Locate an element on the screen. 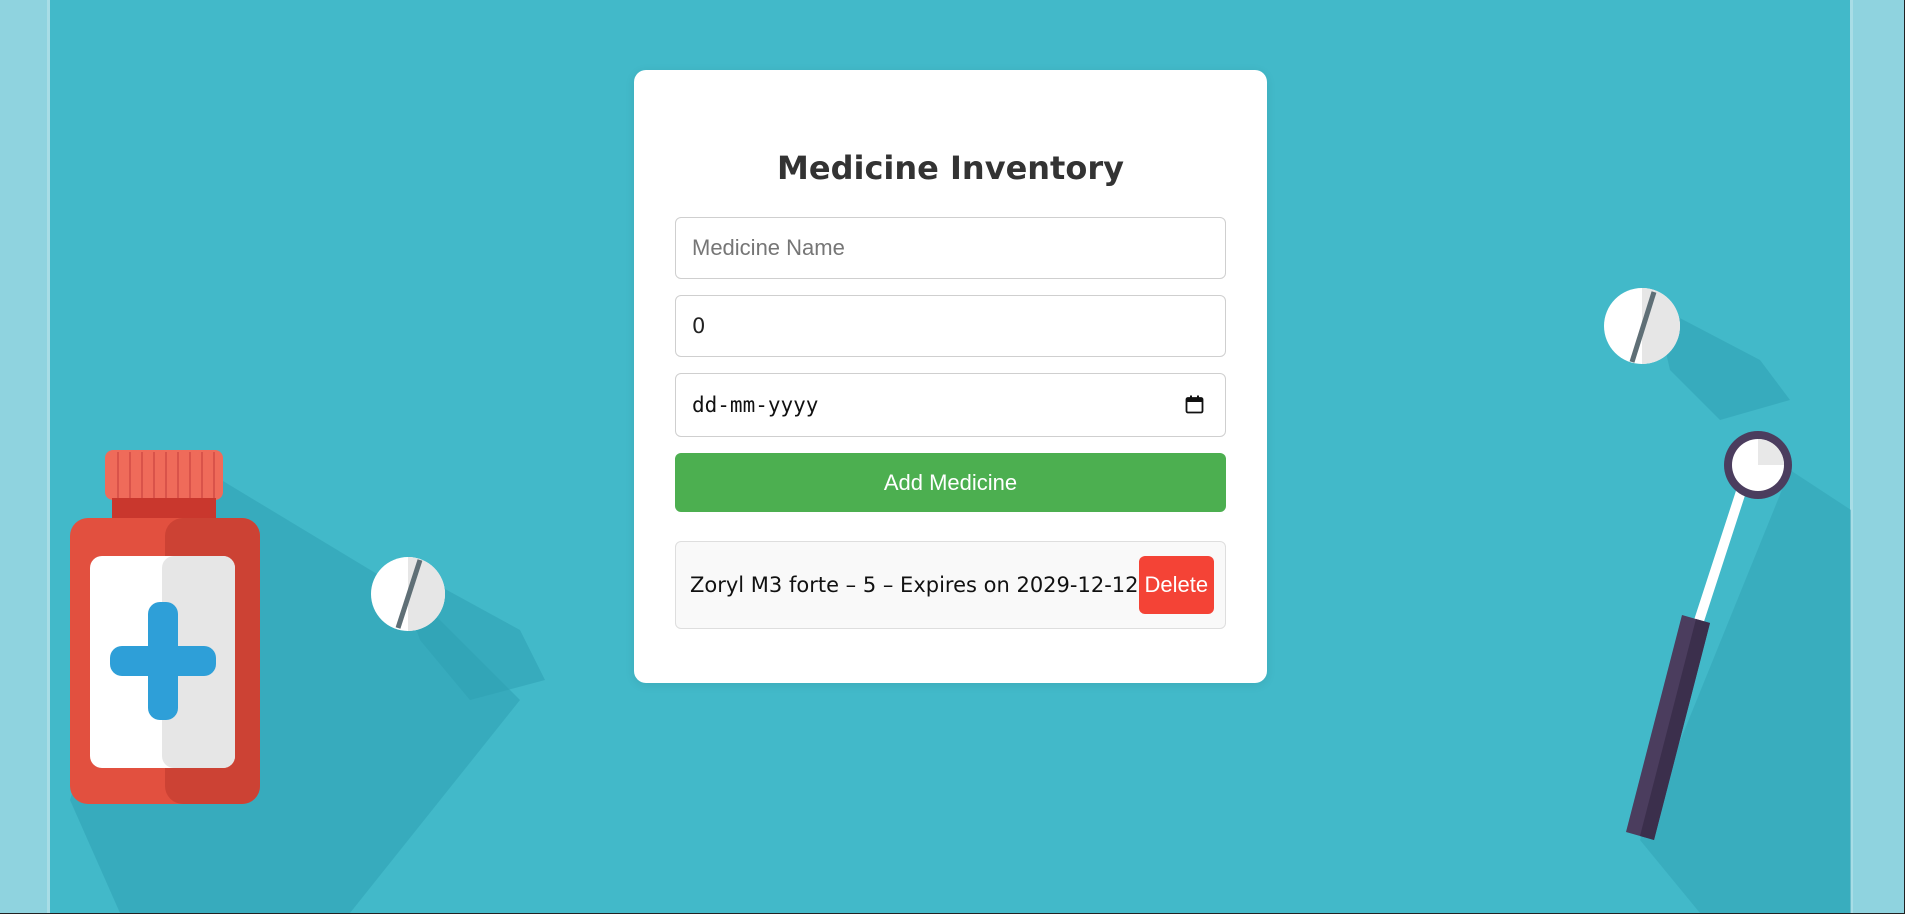 The image size is (1905, 914). delete-button: Delete is located at coordinates (1176, 585).